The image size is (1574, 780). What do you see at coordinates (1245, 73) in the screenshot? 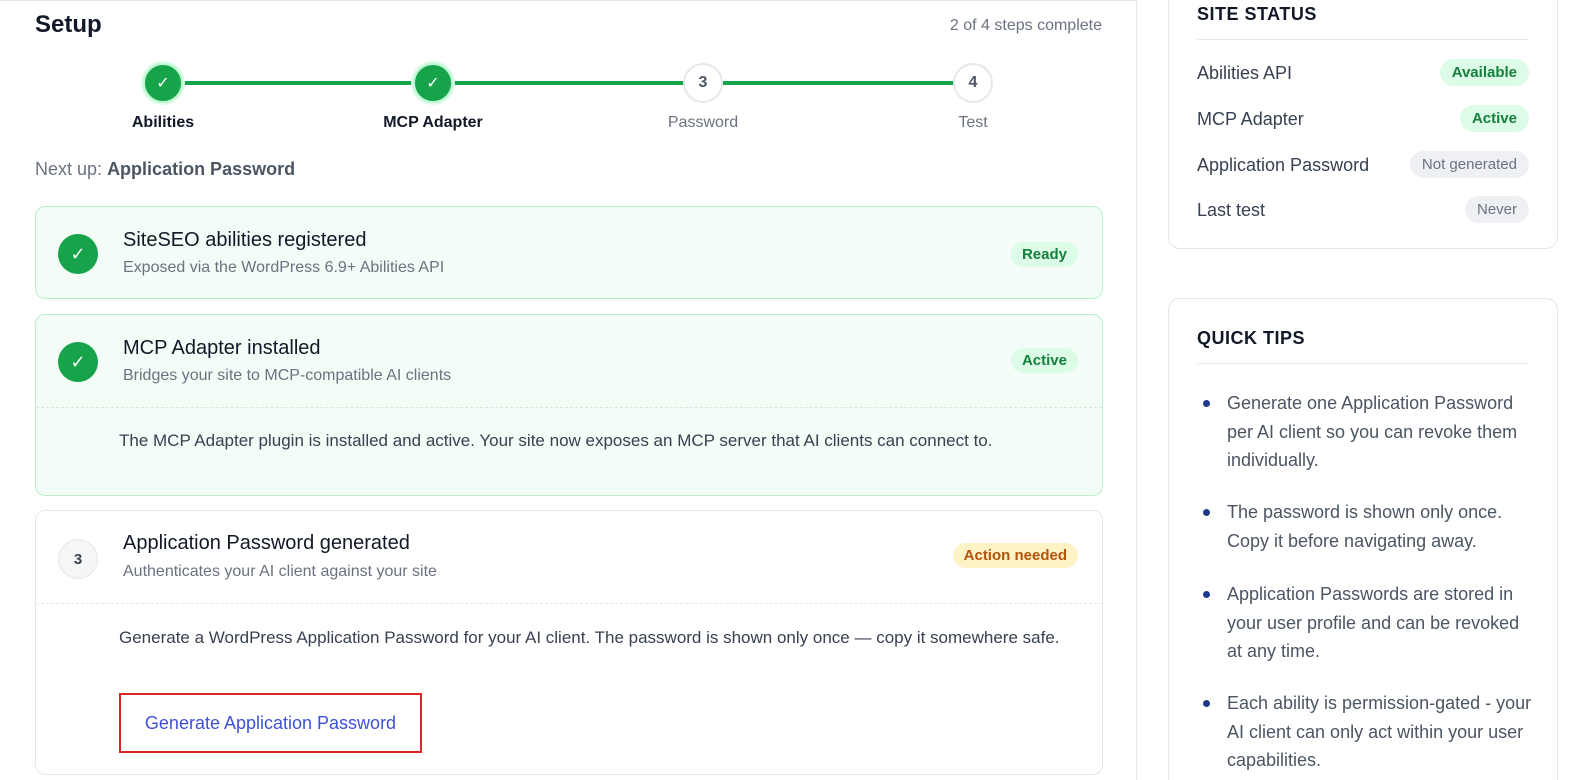
I see `status-label: Abilities API` at bounding box center [1245, 73].